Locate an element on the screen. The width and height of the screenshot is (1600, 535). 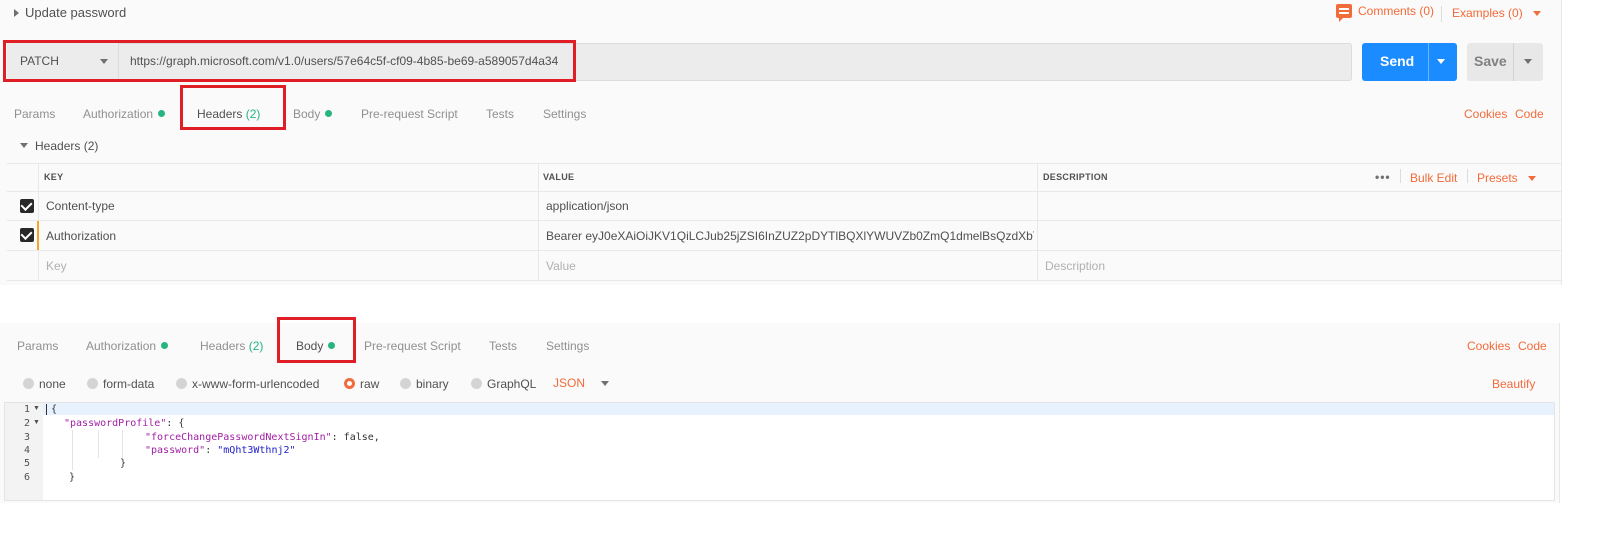
collapse-caret-icon is located at coordinates (24, 145).